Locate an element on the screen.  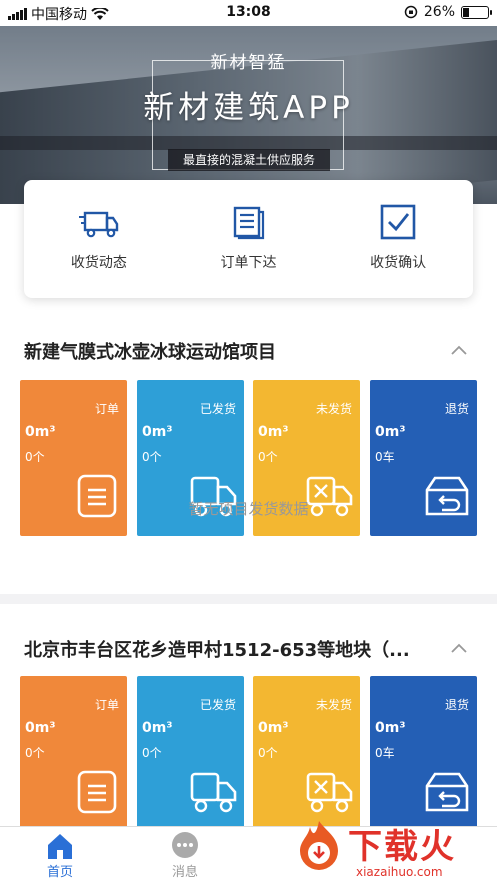
tab-messages: 消息 is located at coordinates (185, 855).